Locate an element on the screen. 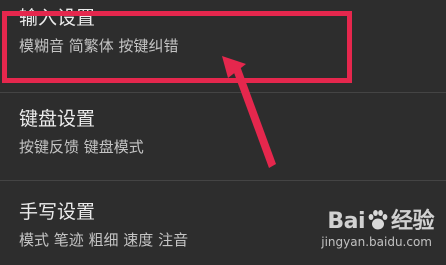  setting-item-title: 手写设置 is located at coordinates (57, 212).